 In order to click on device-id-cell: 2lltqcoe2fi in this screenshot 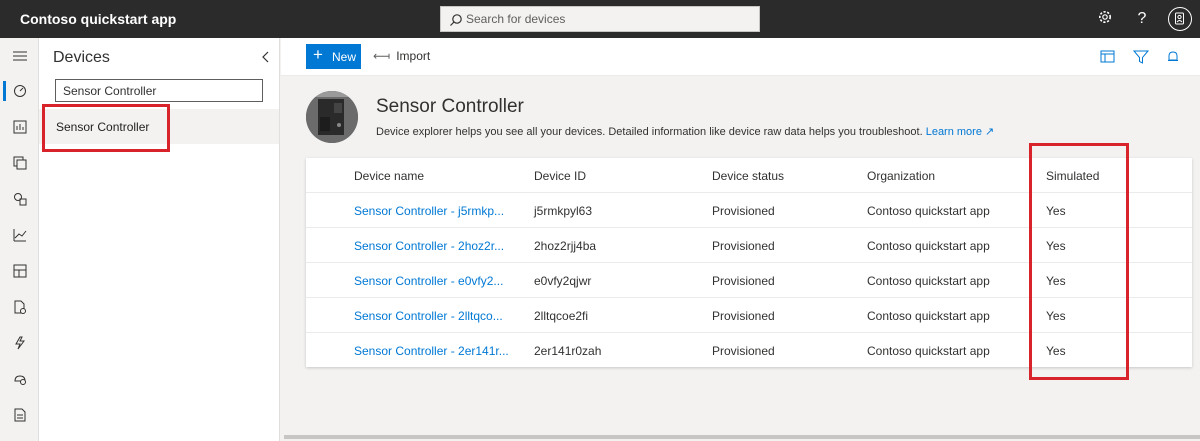, I will do `click(561, 316)`.